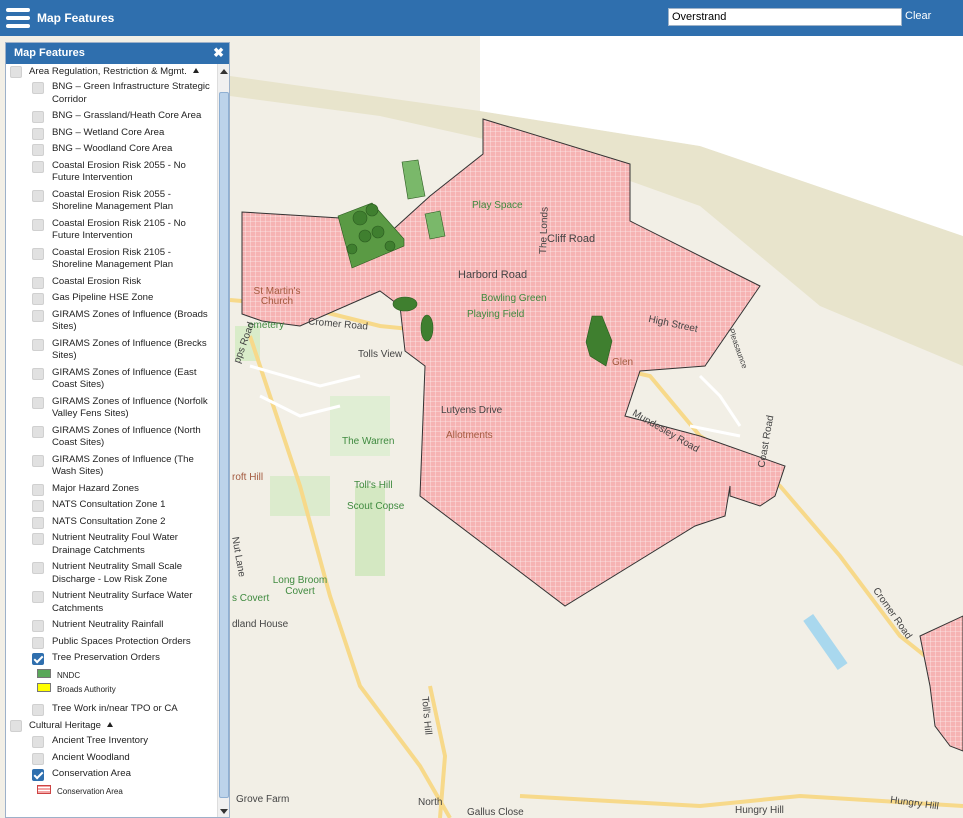 This screenshot has height=818, width=963. What do you see at coordinates (112, 134) in the screenshot?
I see `layer-item: BNG – Wetland Core Area` at bounding box center [112, 134].